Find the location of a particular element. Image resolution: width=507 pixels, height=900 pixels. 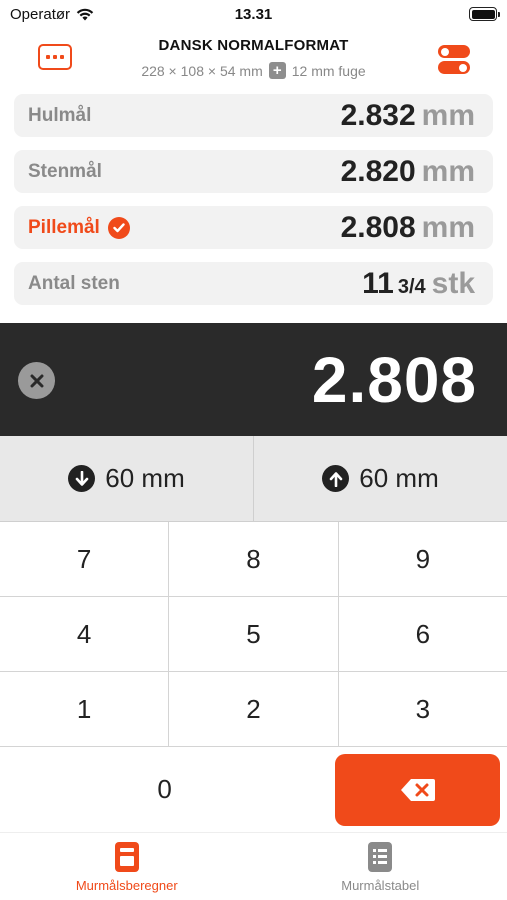

row-stenmaal: Stenmål 2.820 mm is located at coordinates (253, 171).